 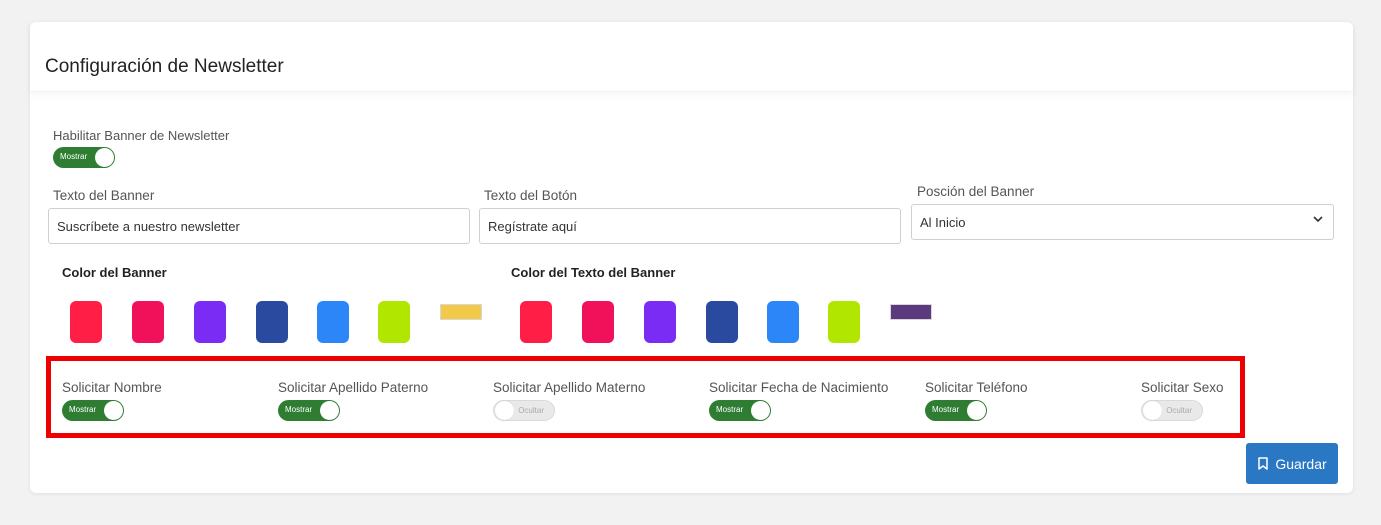 I want to click on save-button-label: Guardar, so click(x=1301, y=463).